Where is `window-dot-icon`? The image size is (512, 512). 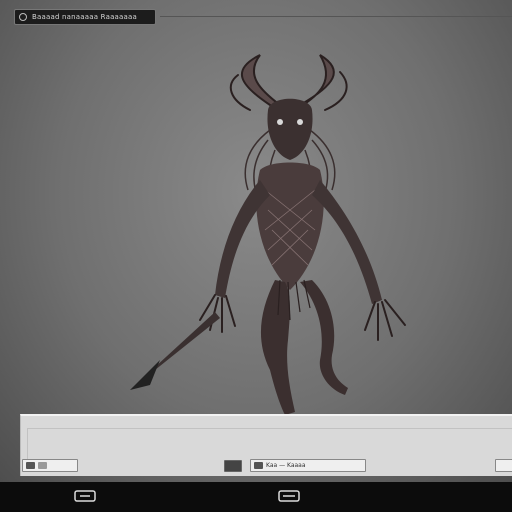
window-dot-icon is located at coordinates (23, 17).